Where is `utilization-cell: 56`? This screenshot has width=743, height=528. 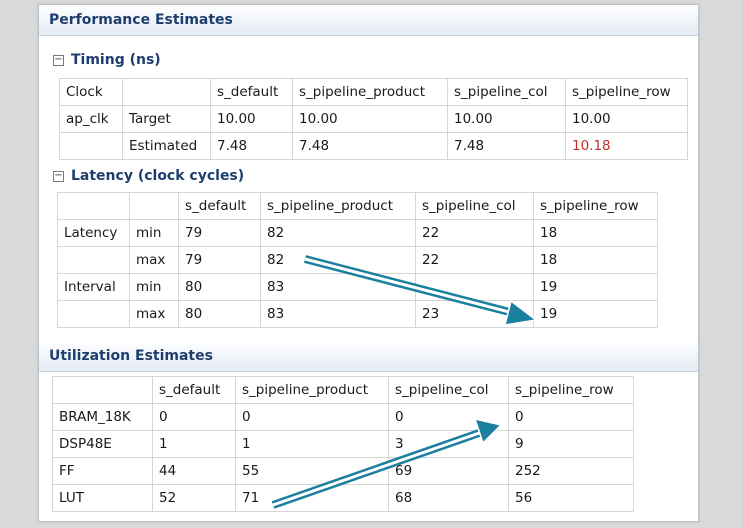 utilization-cell: 56 is located at coordinates (571, 498).